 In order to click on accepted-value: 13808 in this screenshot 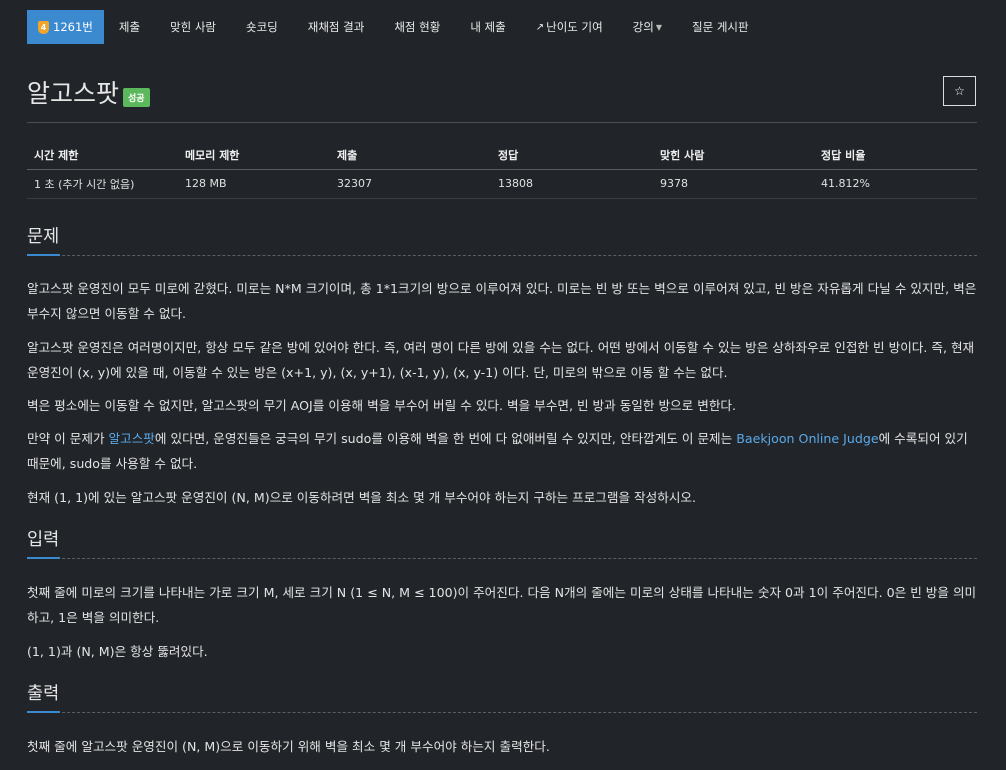, I will do `click(572, 184)`.